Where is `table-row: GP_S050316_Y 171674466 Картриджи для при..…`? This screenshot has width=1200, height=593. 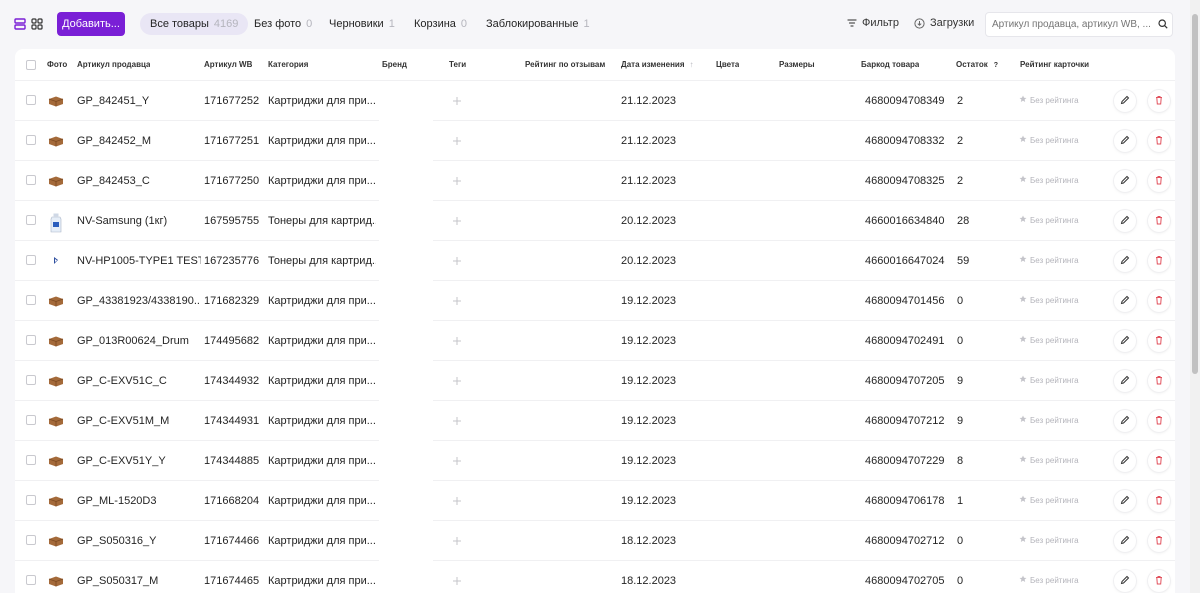
table-row: GP_S050316_Y 171674466 Картриджи для при..… is located at coordinates (595, 541).